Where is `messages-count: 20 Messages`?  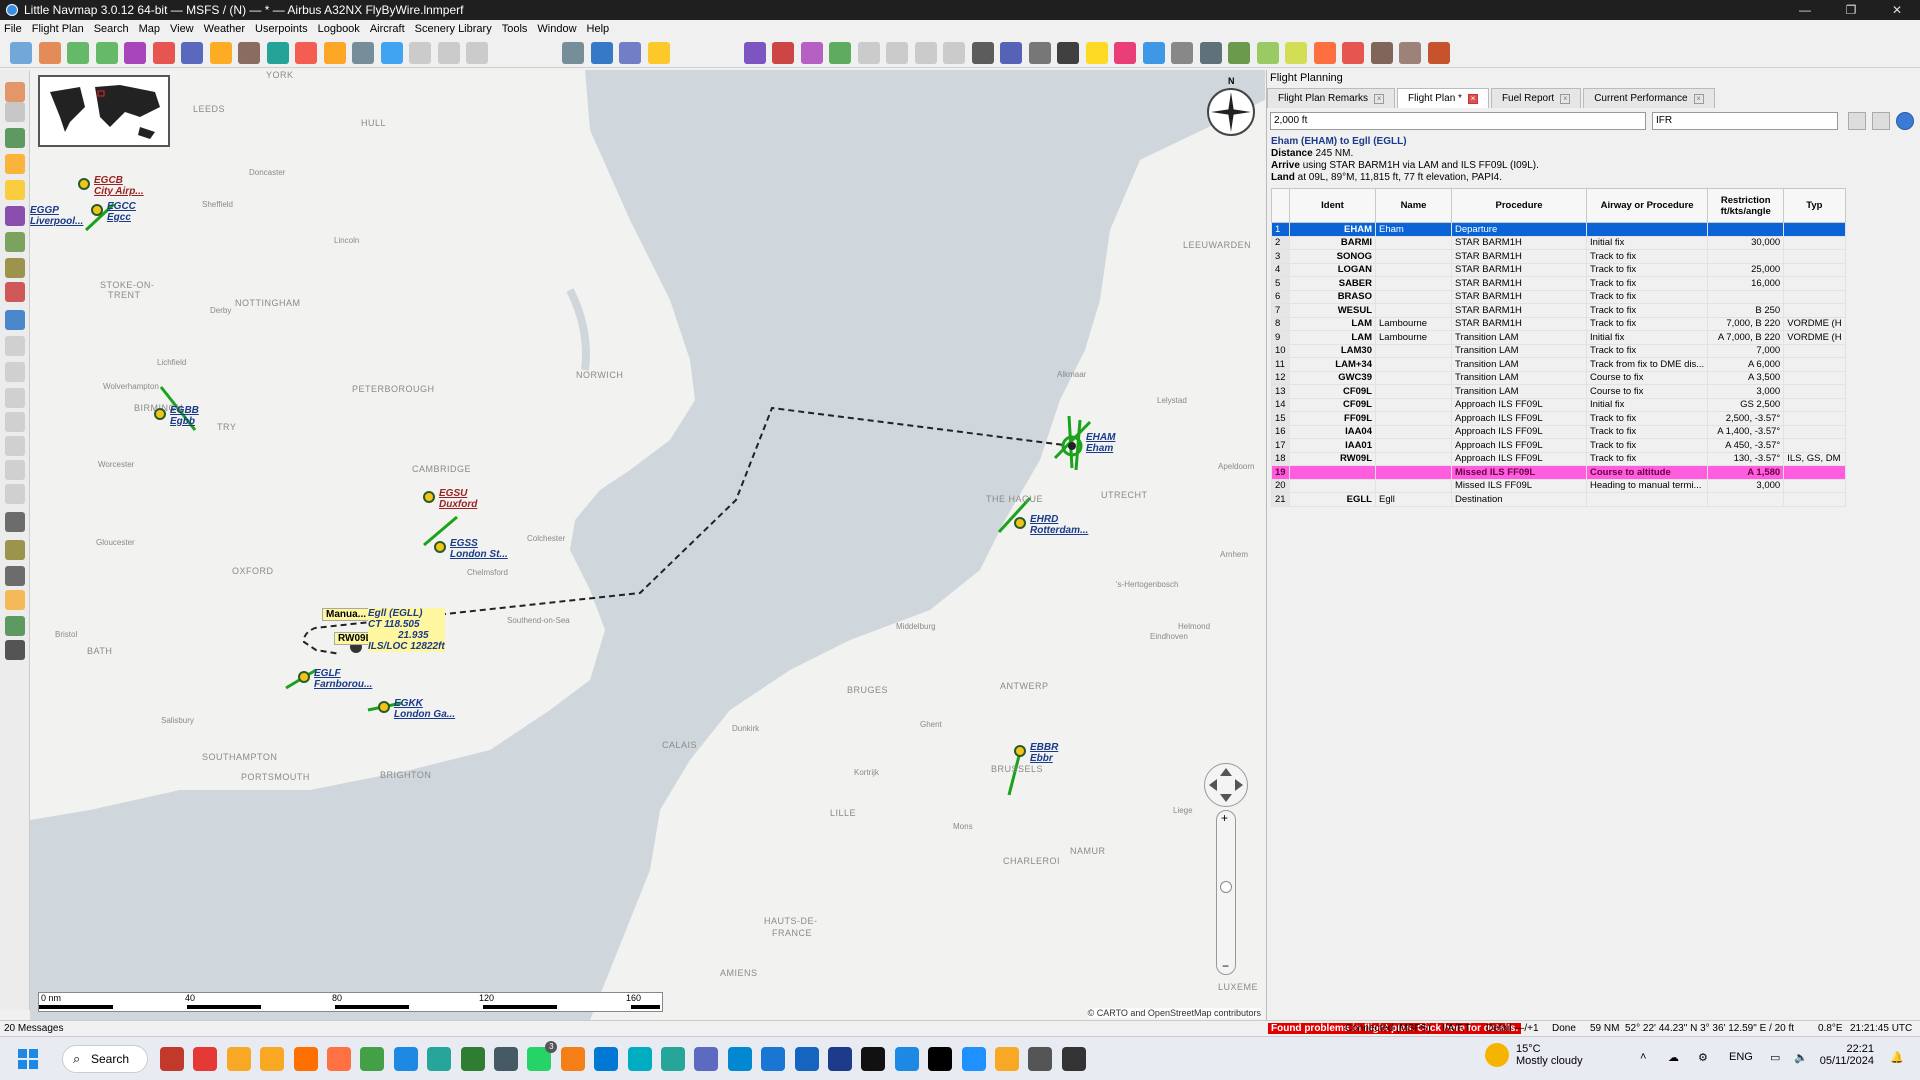
messages-count: 20 Messages is located at coordinates (33, 1028).